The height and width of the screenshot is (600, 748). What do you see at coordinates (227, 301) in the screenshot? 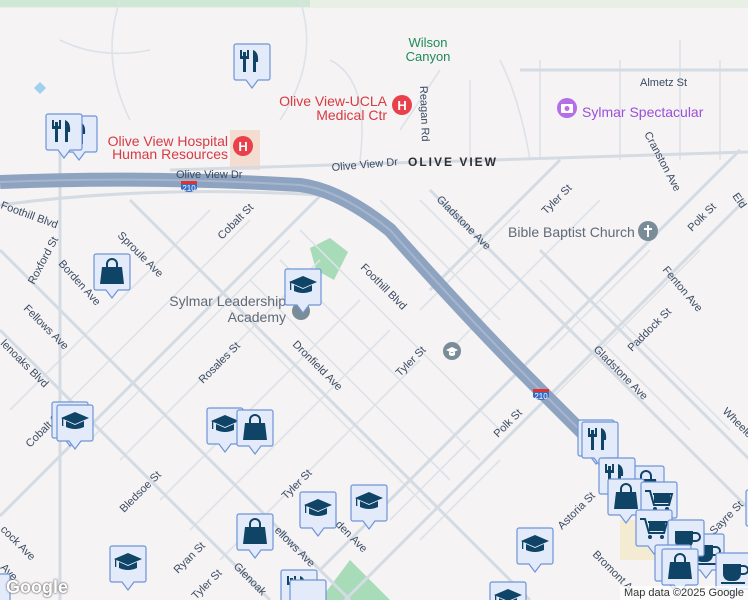
I see `sylmar-leadership-label-1: Sylmar Leadership` at bounding box center [227, 301].